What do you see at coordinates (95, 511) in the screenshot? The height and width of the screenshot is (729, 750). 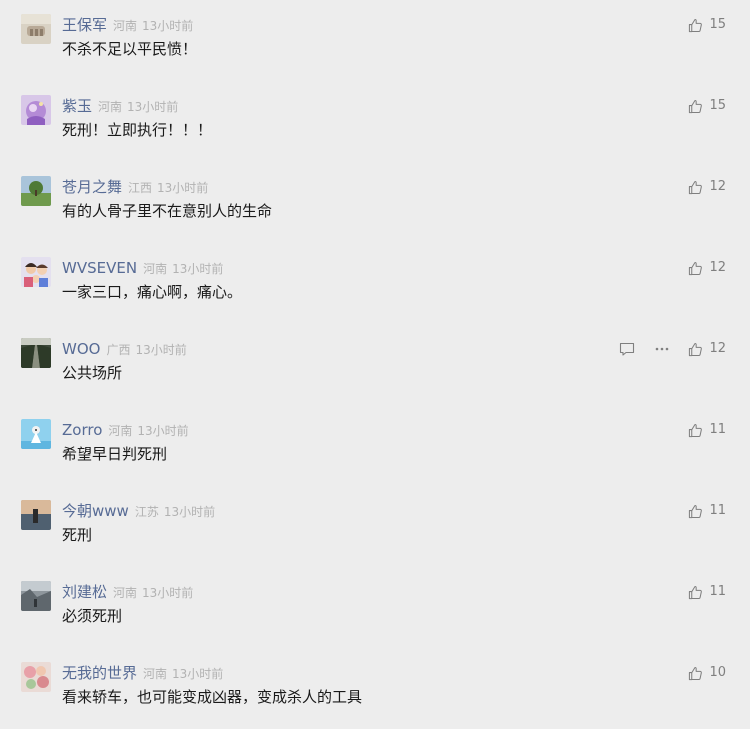 I see `nickname: 今朝www` at bounding box center [95, 511].